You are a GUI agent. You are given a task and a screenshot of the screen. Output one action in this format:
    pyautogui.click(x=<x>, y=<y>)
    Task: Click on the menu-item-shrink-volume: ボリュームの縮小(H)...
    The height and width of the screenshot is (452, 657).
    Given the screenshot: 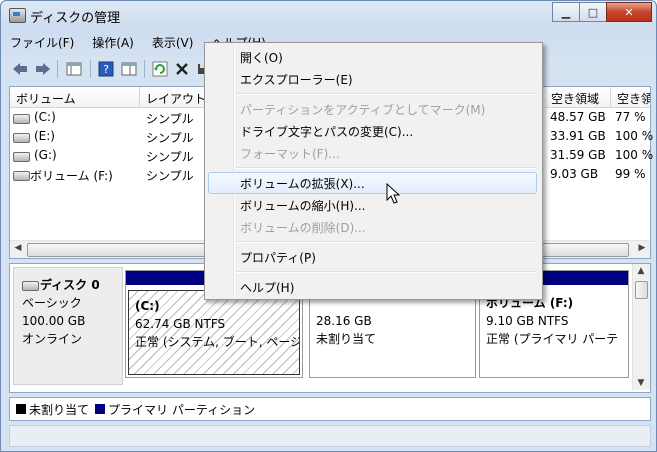 What is the action you would take?
    pyautogui.click(x=372, y=205)
    